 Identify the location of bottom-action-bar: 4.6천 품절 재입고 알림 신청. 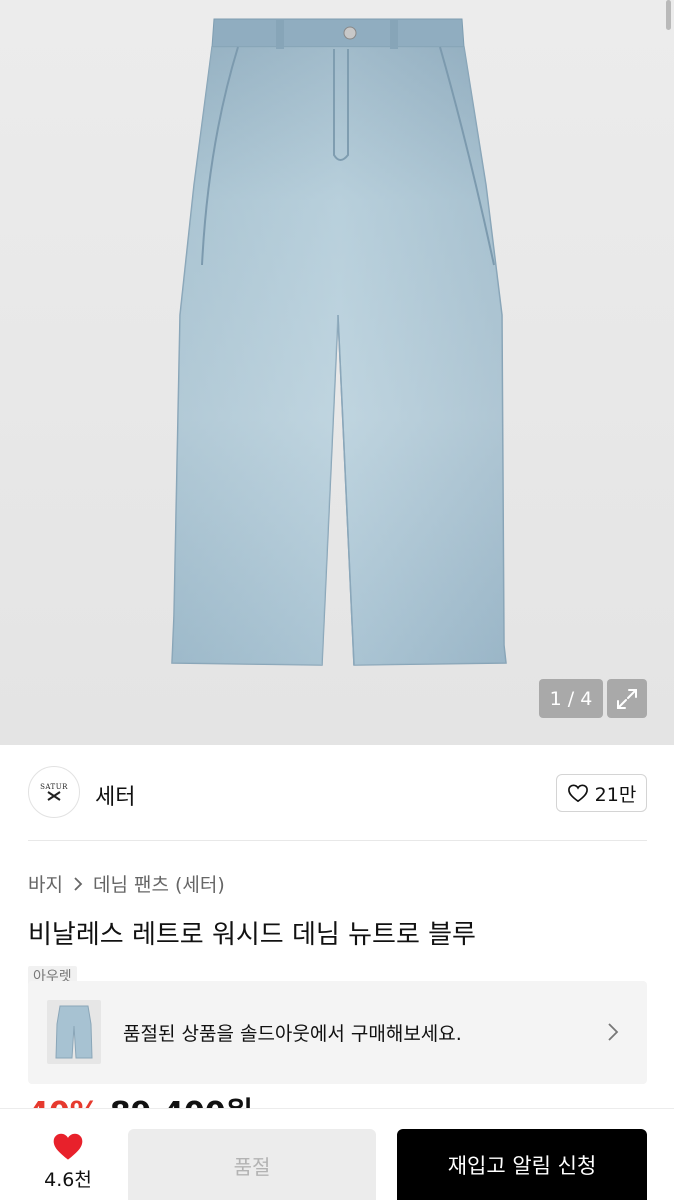
(337, 1154).